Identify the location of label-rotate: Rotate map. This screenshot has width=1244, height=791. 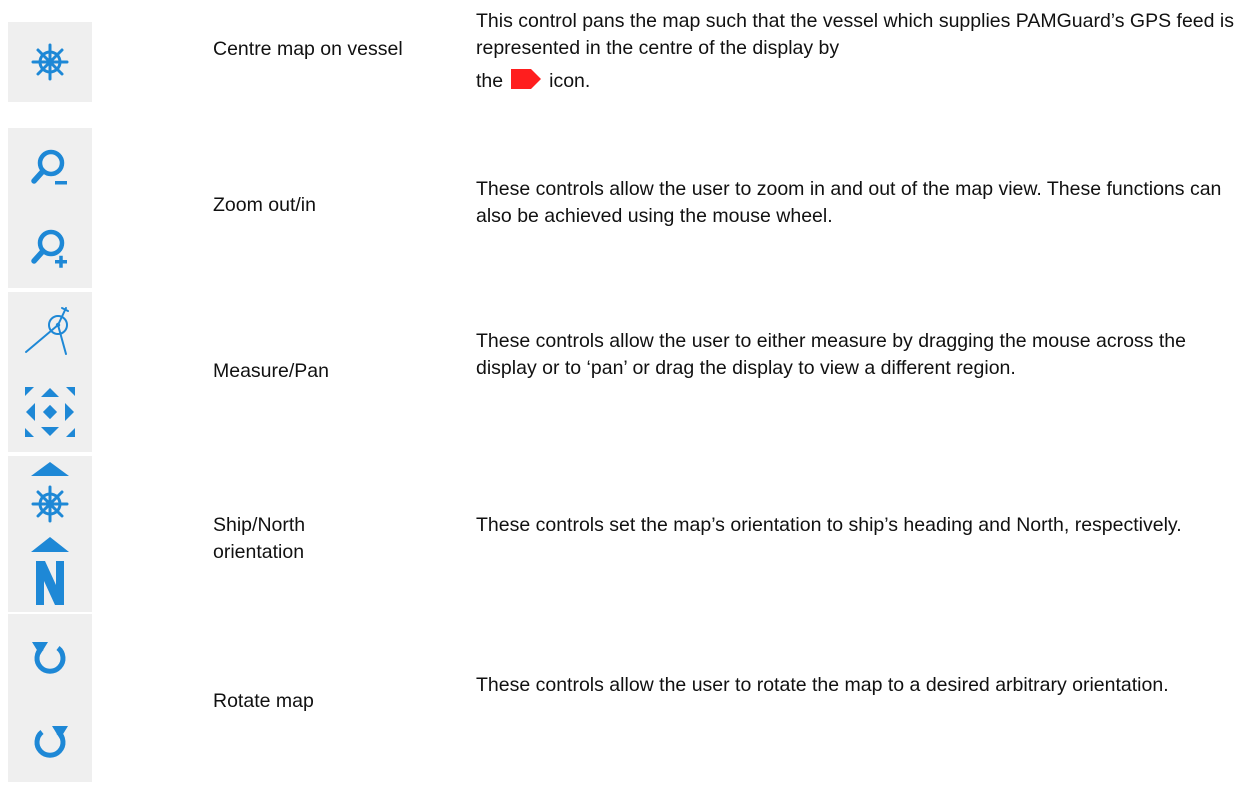
(263, 701).